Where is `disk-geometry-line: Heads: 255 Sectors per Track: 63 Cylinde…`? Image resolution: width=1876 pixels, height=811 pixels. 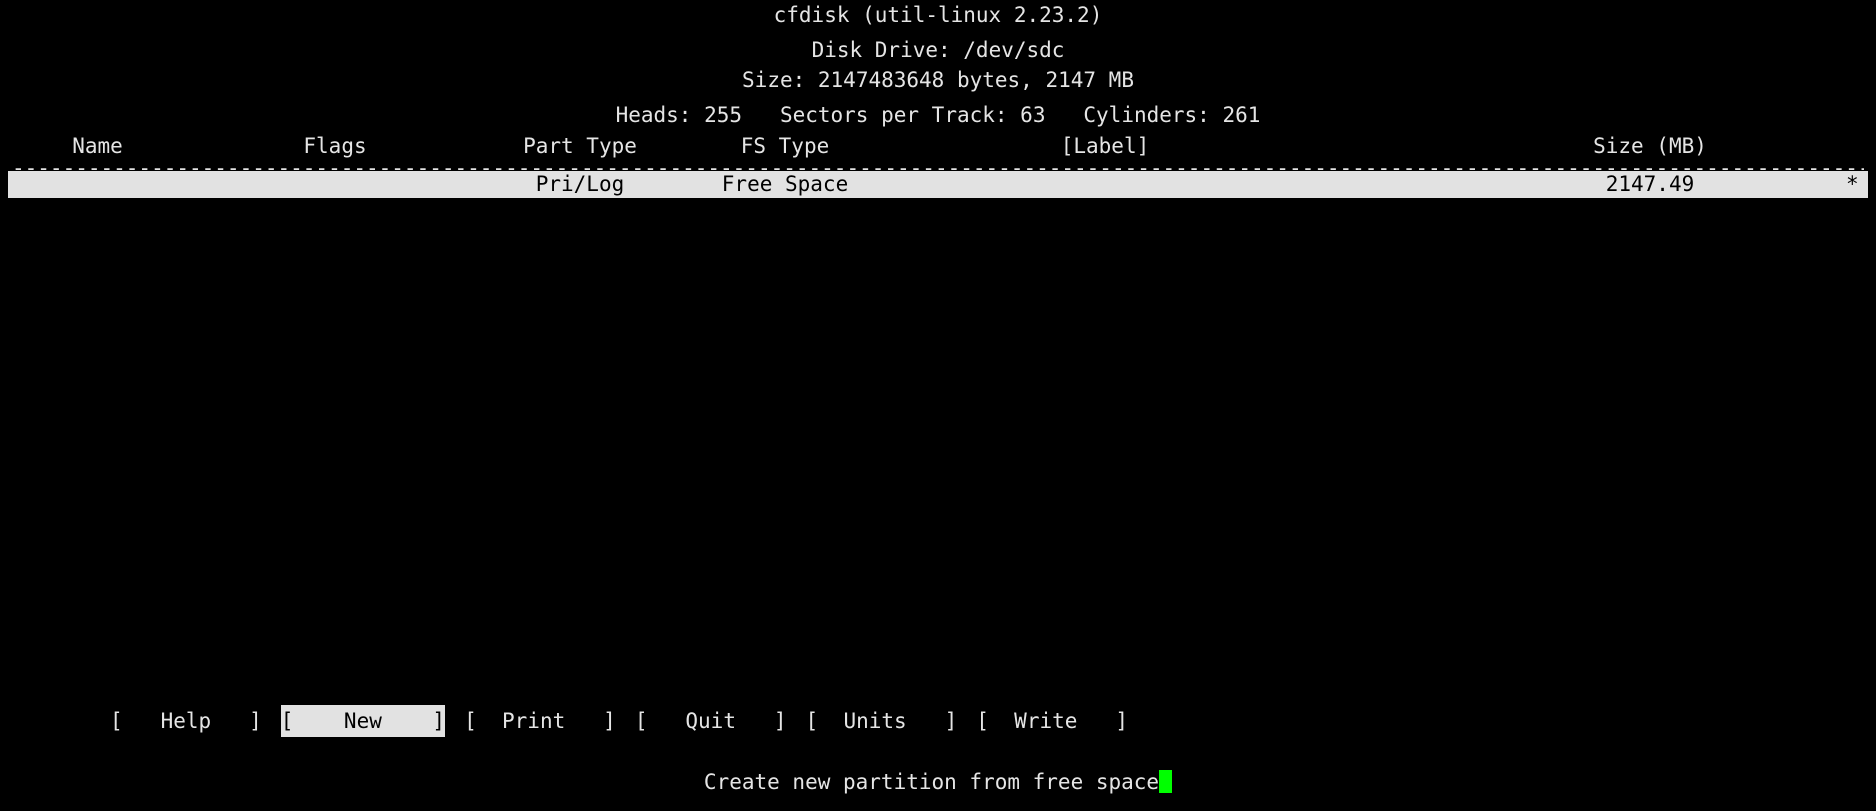
disk-geometry-line: Heads: 255 Sectors per Track: 63 Cylinde… is located at coordinates (938, 115).